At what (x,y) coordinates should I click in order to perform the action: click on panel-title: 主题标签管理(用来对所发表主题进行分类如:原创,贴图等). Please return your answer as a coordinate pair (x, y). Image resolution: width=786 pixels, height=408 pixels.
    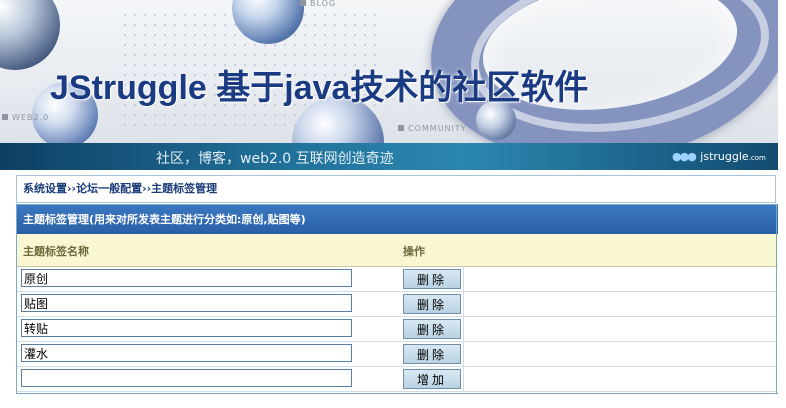
    Looking at the image, I should click on (397, 219).